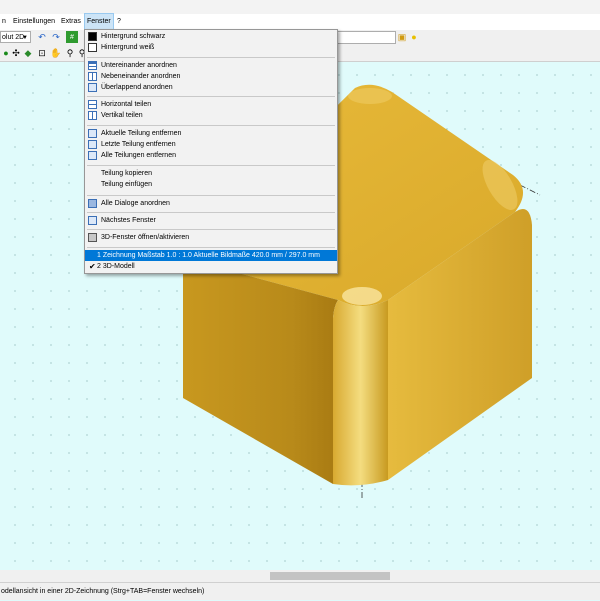 This screenshot has height=601, width=600. What do you see at coordinates (211, 76) in the screenshot?
I see `menu-item-nebeneinander: Nebeneinander anordnen` at bounding box center [211, 76].